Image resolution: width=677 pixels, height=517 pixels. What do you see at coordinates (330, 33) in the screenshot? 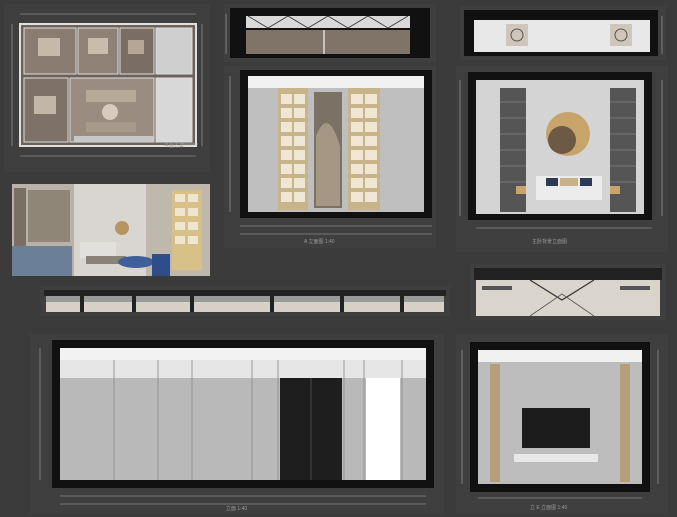
I see `ceiling-section-a` at bounding box center [330, 33].